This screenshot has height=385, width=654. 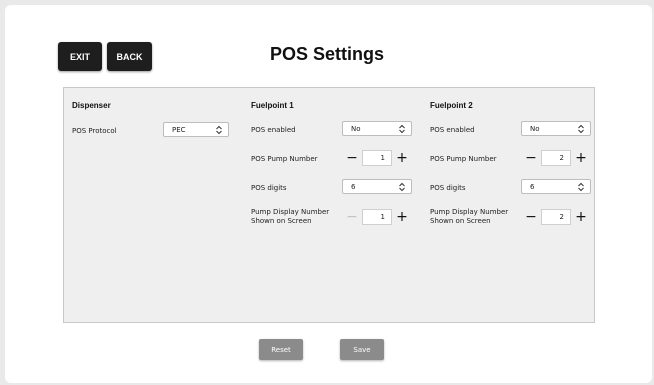 What do you see at coordinates (281, 221) in the screenshot?
I see `fp1-display-label-line2: Shown on Screen` at bounding box center [281, 221].